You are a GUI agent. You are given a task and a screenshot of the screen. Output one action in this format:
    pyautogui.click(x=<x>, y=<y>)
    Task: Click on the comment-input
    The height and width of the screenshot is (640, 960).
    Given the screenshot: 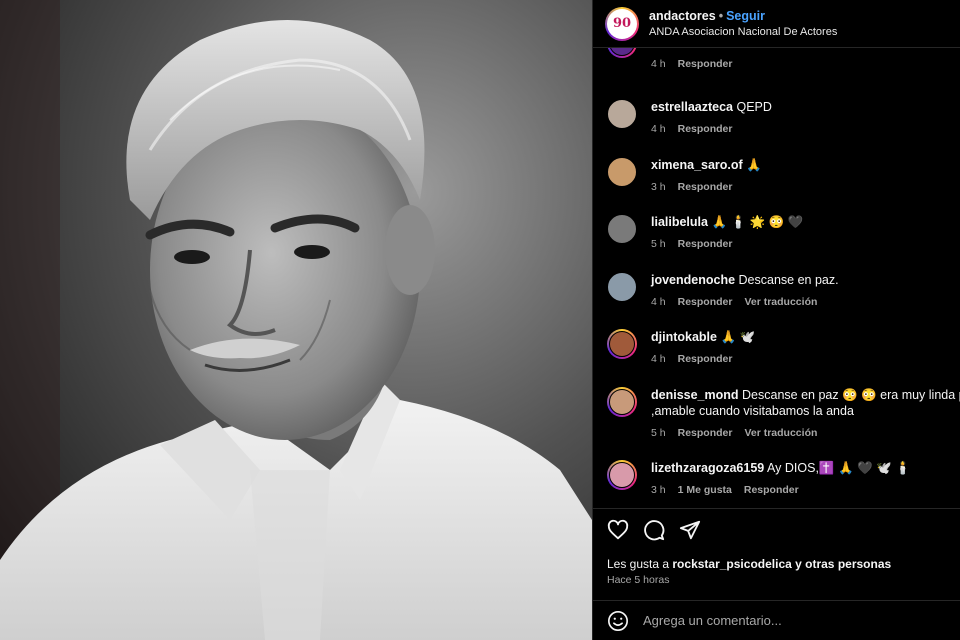 What is the action you would take?
    pyautogui.click(x=783, y=620)
    